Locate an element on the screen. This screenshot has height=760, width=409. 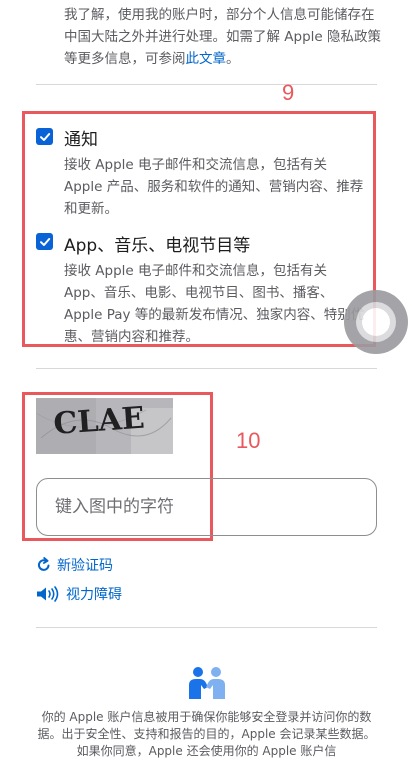
captcha-input-container is located at coordinates (206, 507).